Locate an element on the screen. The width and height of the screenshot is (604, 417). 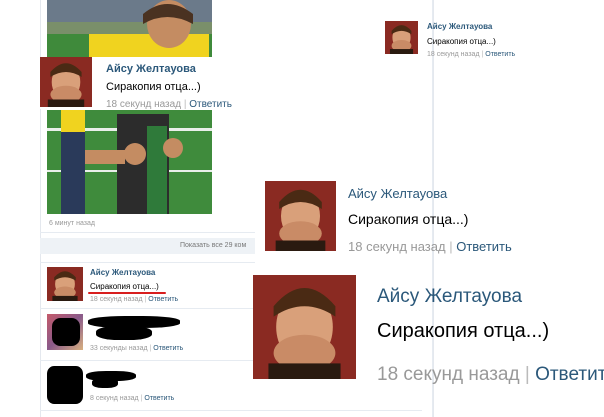
post-photo-top is located at coordinates (129, 29).